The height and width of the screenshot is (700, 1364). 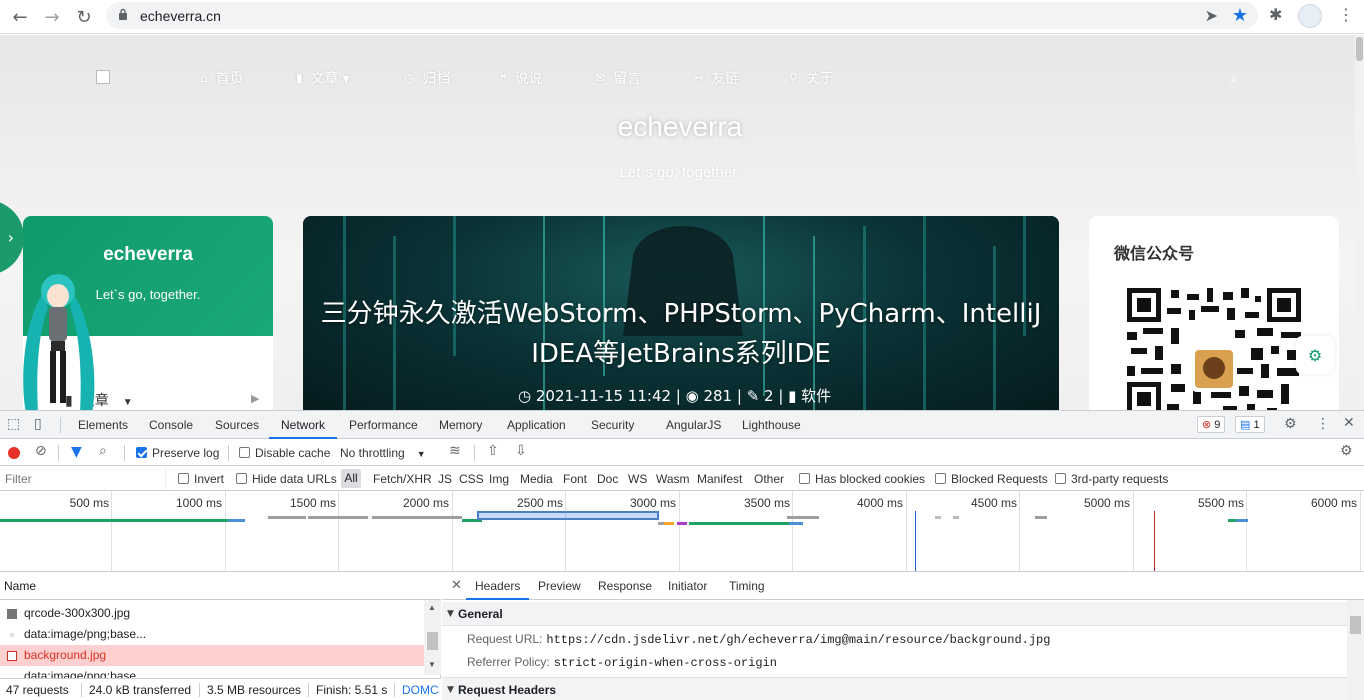 I want to click on request-headers-section-header: ▼ Request Headers, so click(x=894, y=688).